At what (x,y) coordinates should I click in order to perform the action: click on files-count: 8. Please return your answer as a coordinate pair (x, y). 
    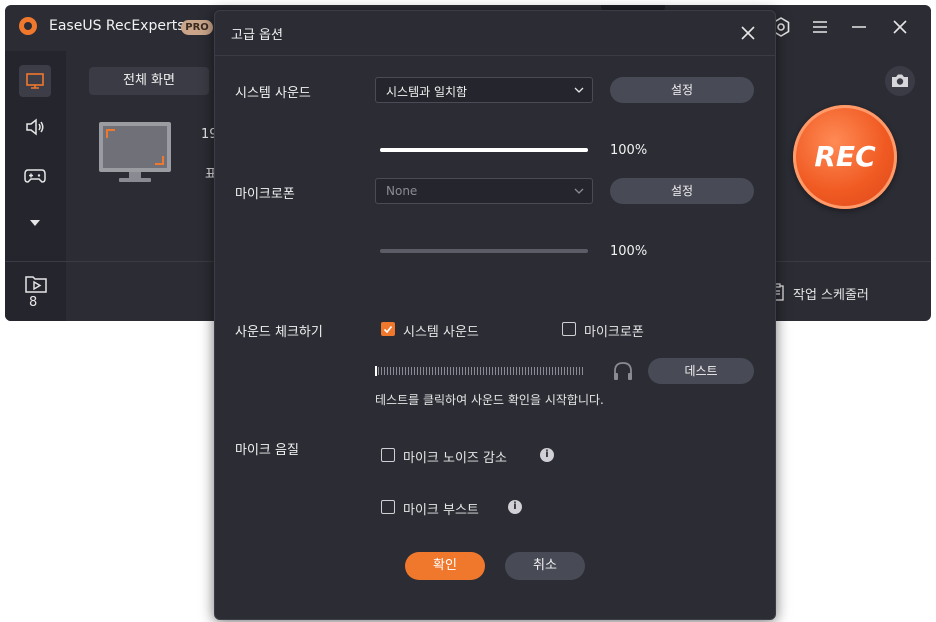
    Looking at the image, I should click on (33, 302).